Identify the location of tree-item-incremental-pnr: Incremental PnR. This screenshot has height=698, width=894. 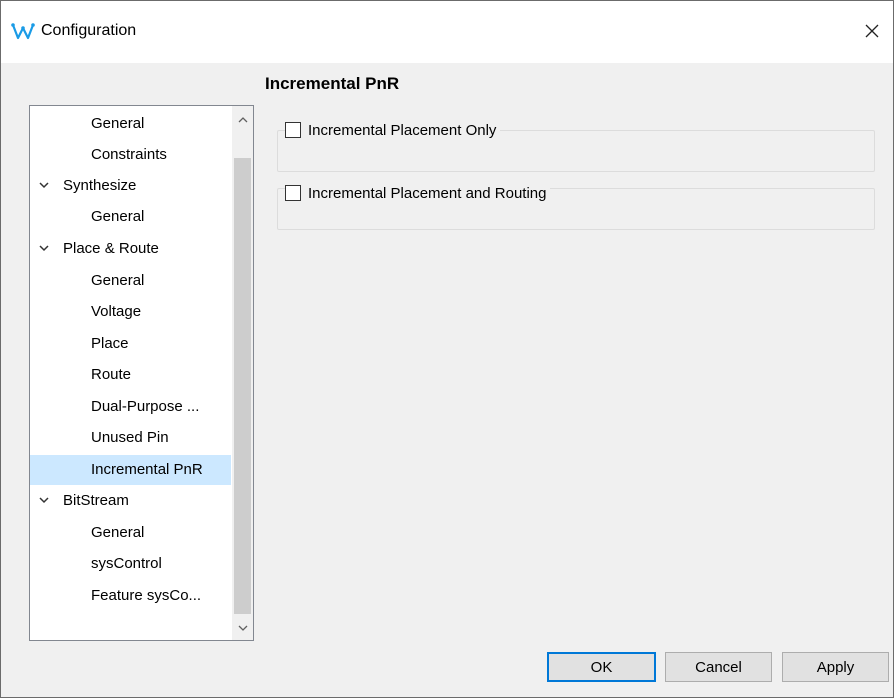
(130, 470).